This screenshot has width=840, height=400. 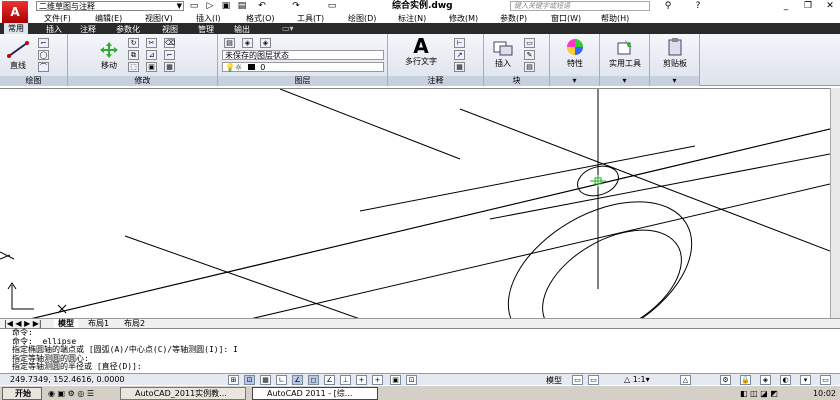 I want to click on annotation-panel-title: 注释, so click(x=435, y=81).